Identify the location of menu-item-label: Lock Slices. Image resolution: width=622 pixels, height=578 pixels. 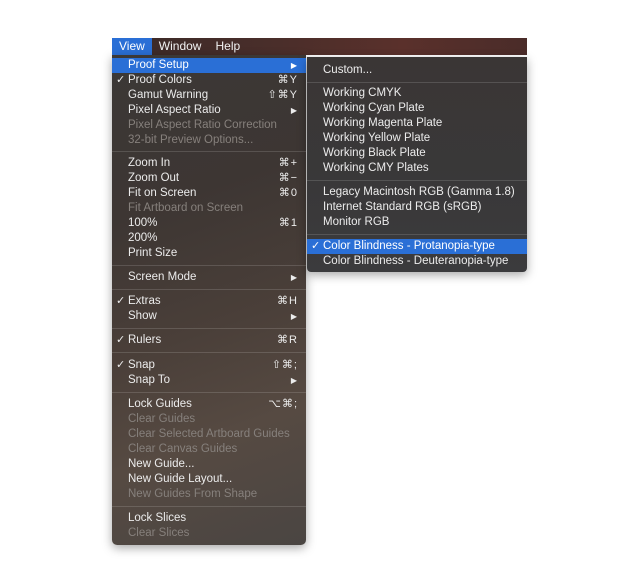
(157, 518).